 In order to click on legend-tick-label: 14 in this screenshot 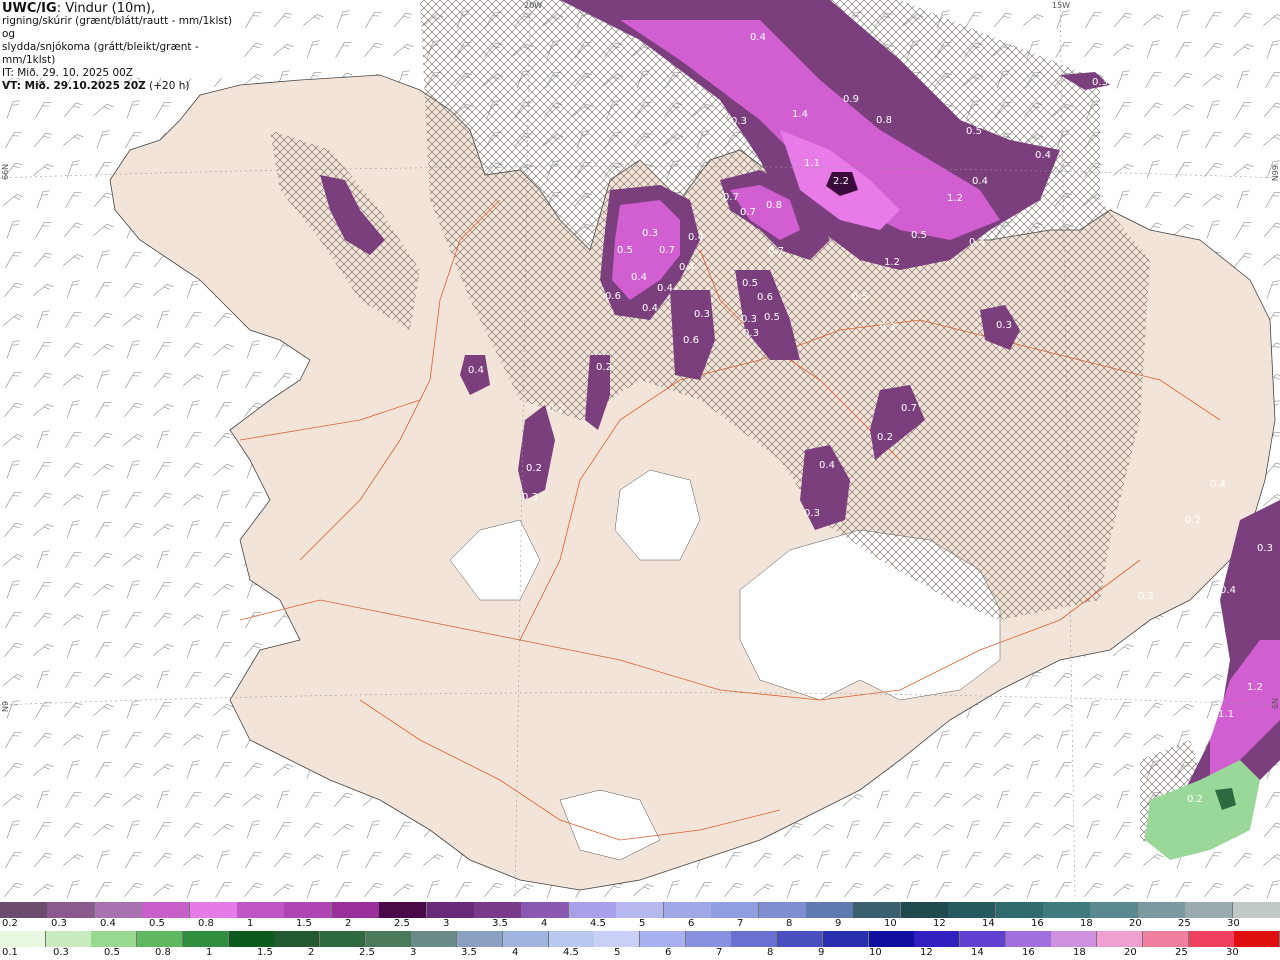, I will do `click(977, 952)`.